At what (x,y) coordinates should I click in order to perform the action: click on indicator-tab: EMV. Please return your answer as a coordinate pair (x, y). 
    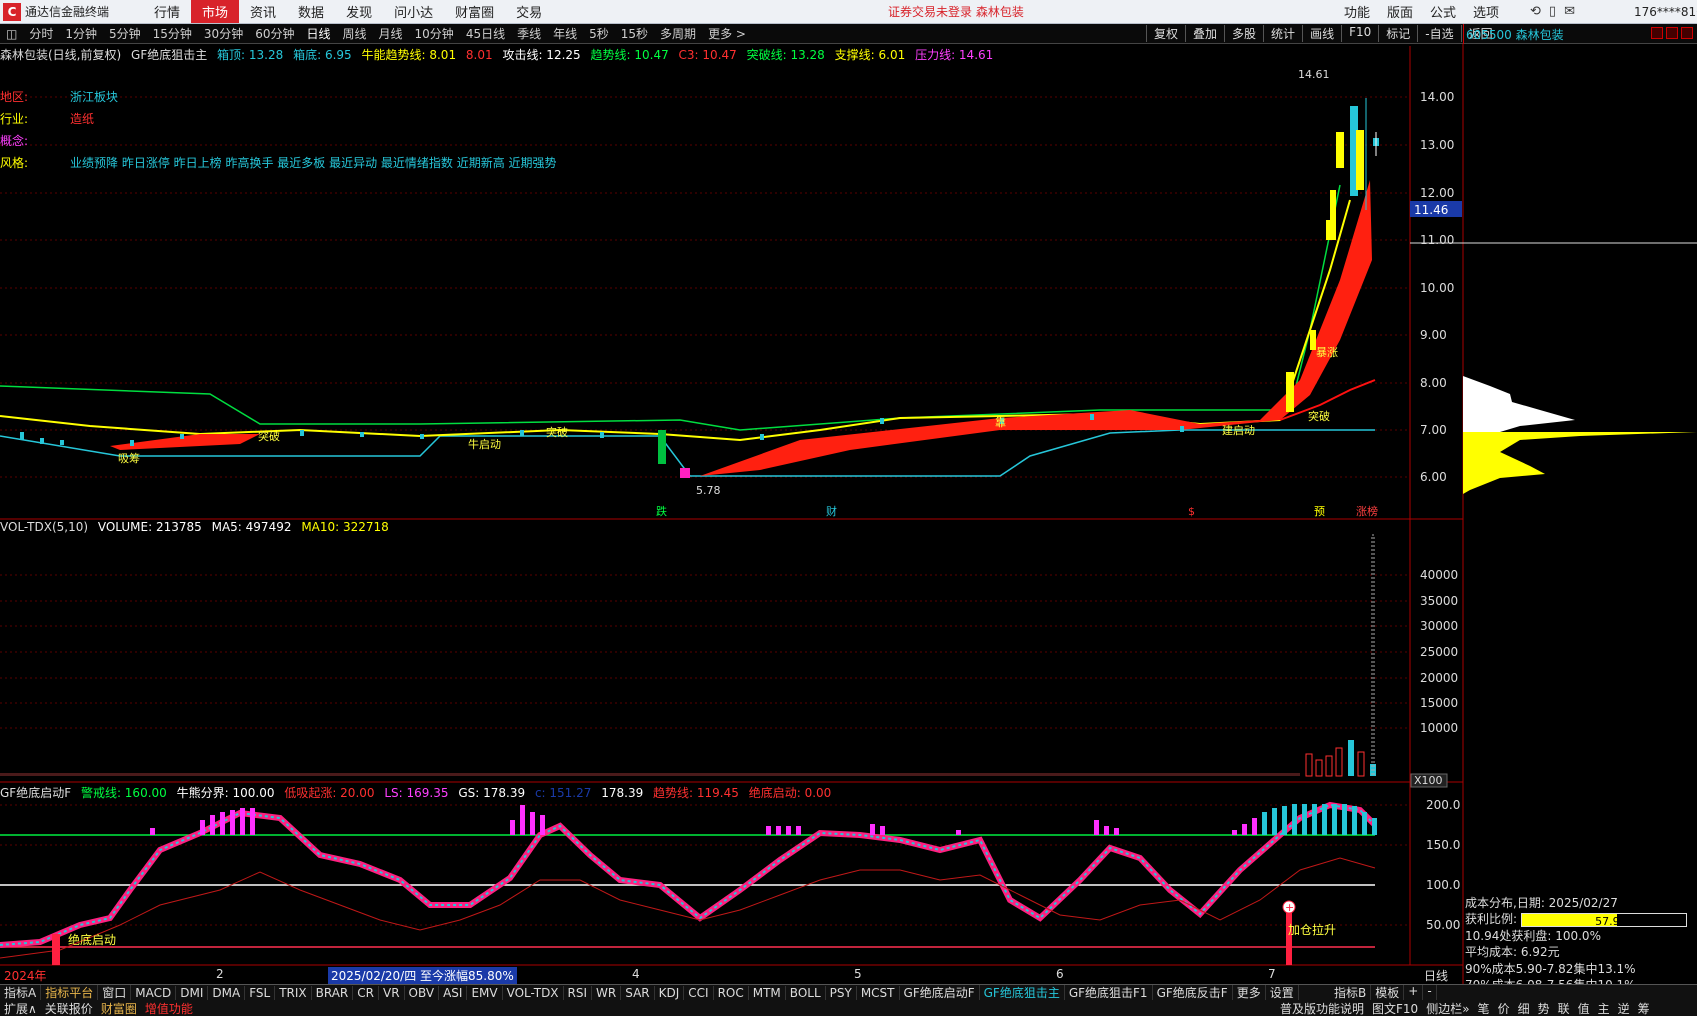
    Looking at the image, I should click on (485, 992).